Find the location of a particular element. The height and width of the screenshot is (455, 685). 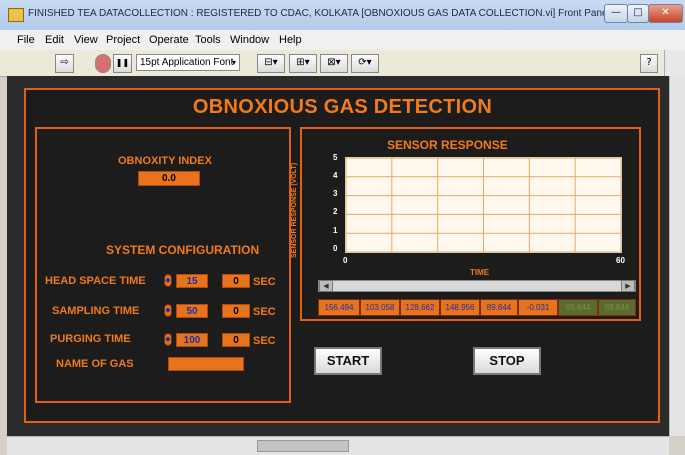

close-button: ✕ is located at coordinates (665, 13).